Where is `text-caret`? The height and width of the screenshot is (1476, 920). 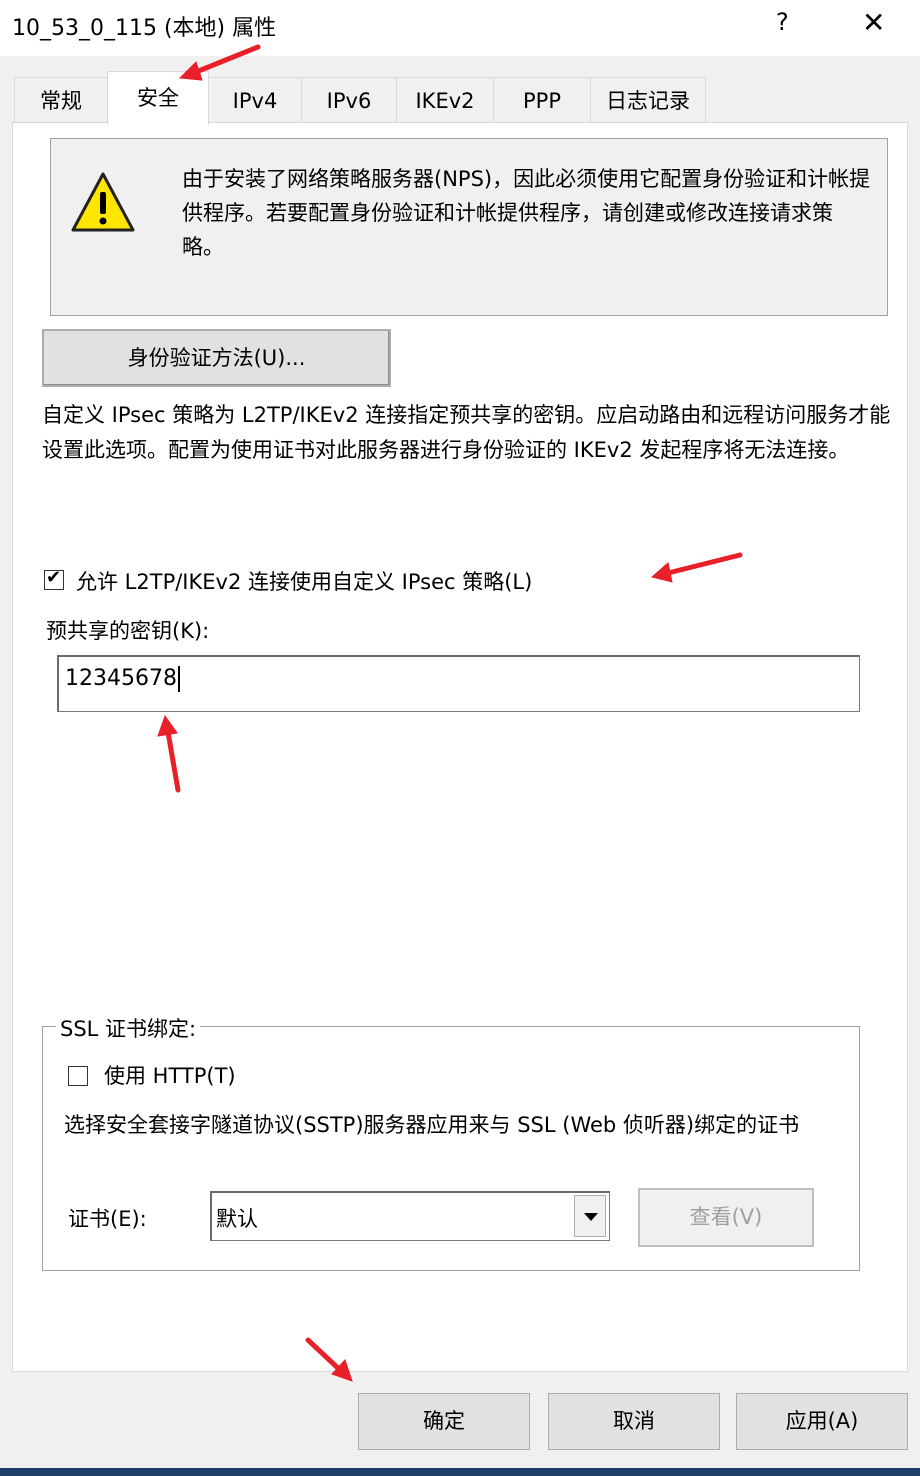
text-caret is located at coordinates (178, 679).